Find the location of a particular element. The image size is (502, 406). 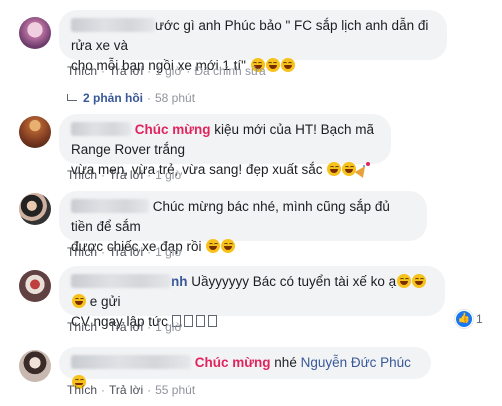

comment-actions: Thích · Trả lời · 55 phút is located at coordinates (131, 390).